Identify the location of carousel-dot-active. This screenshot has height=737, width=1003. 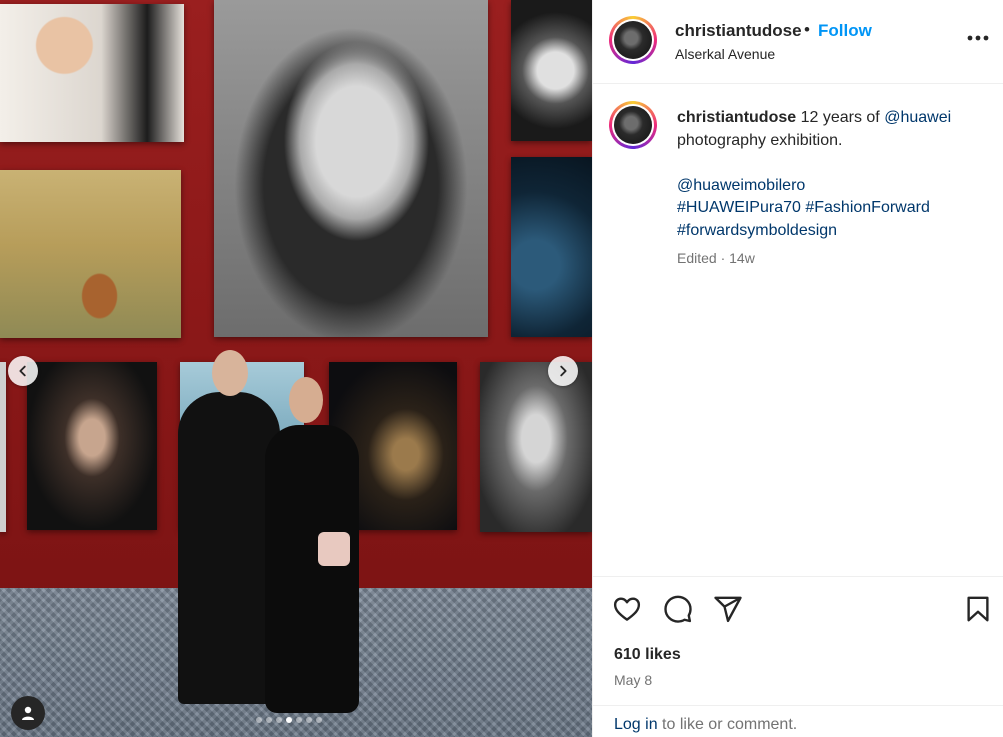
(289, 720).